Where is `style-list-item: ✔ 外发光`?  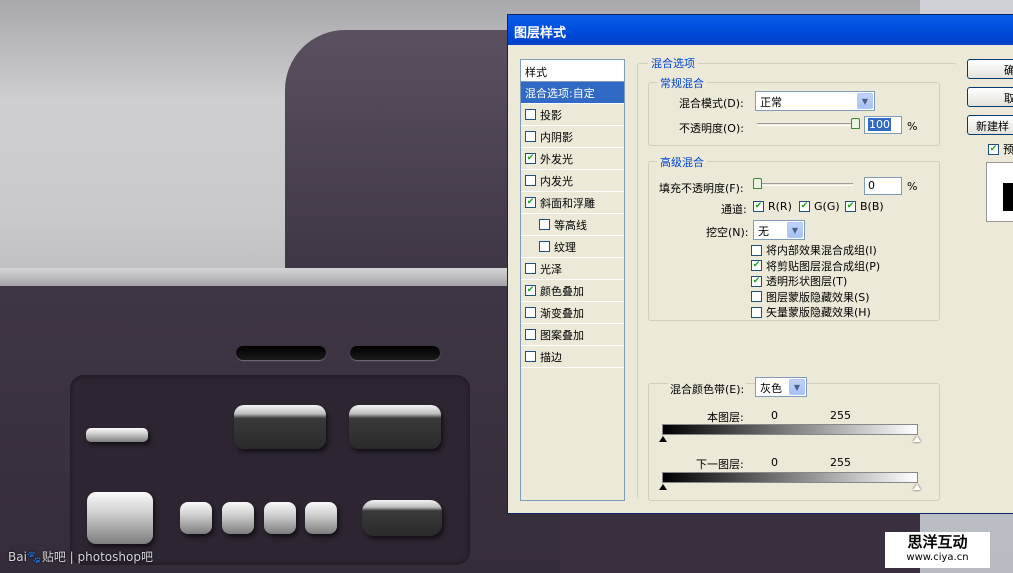 style-list-item: ✔ 外发光 is located at coordinates (572, 159).